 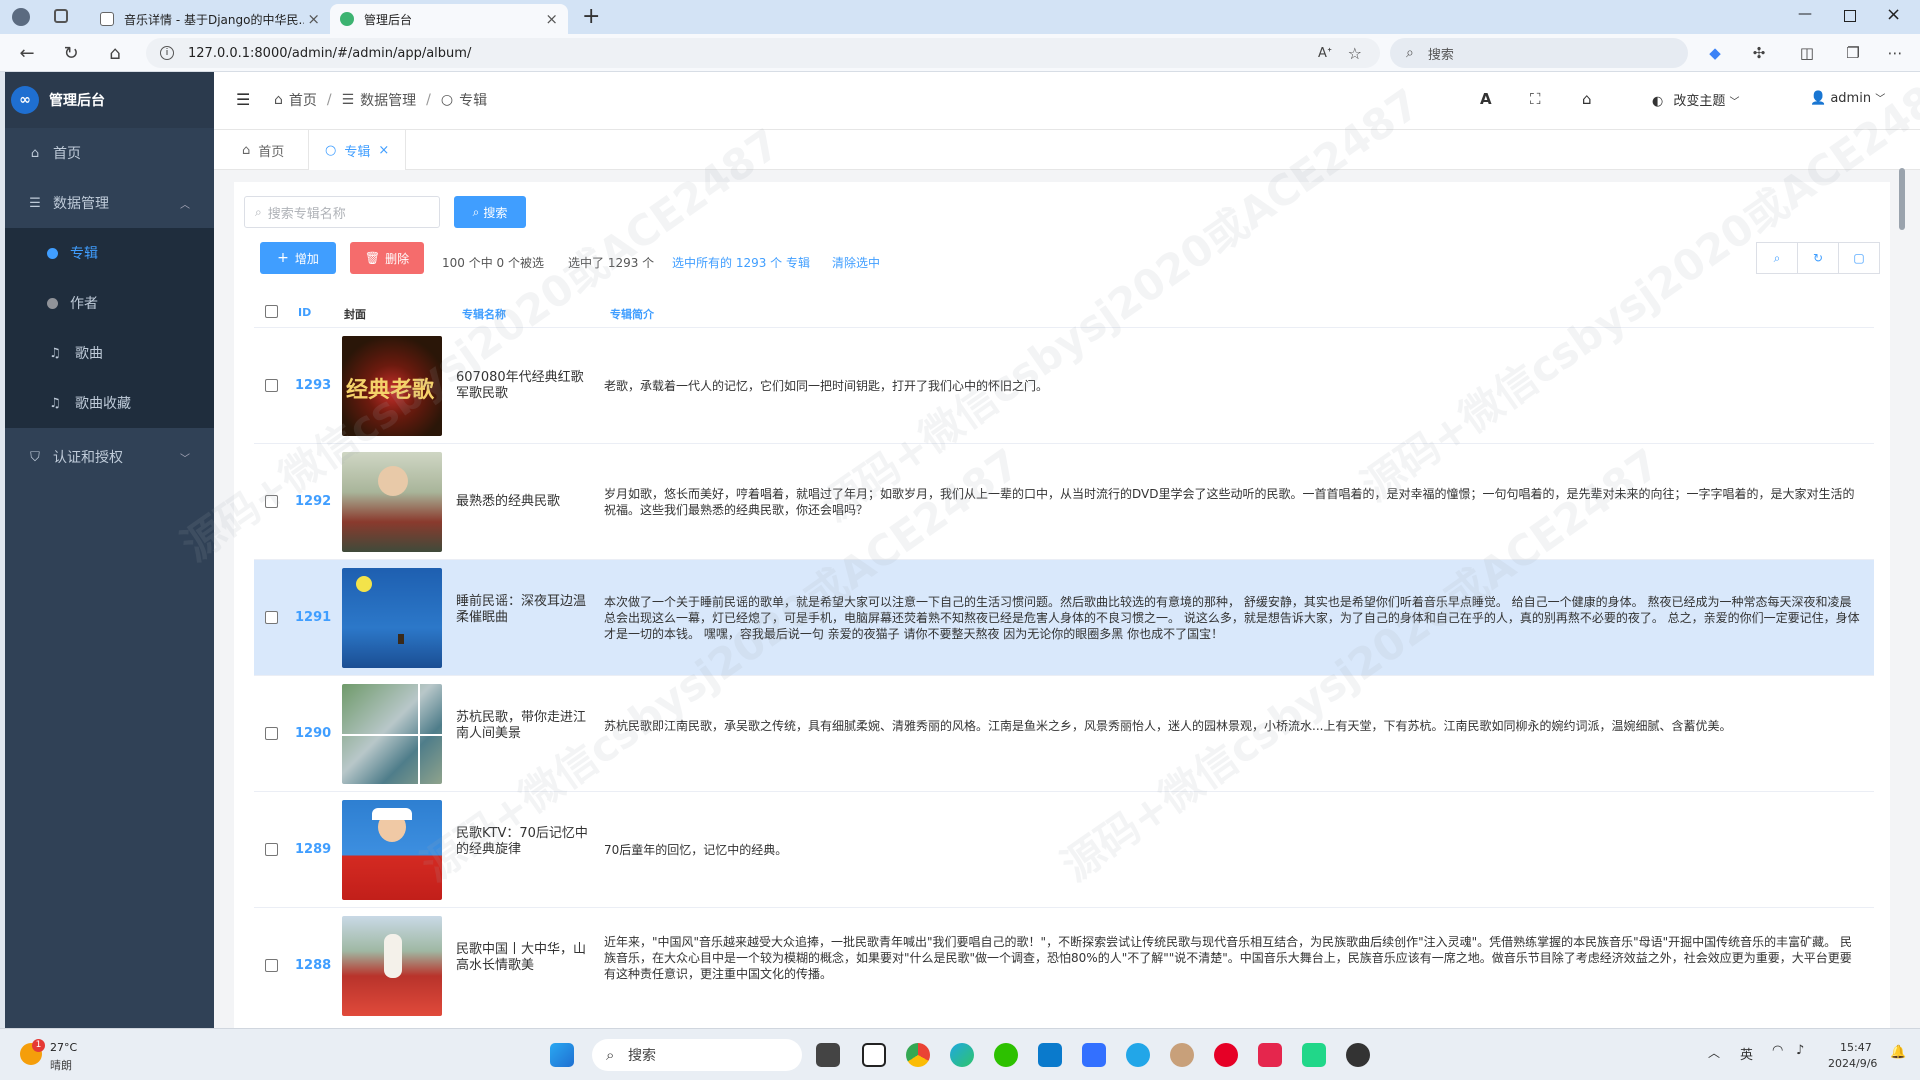 I want to click on restore-button, so click(x=1850, y=16).